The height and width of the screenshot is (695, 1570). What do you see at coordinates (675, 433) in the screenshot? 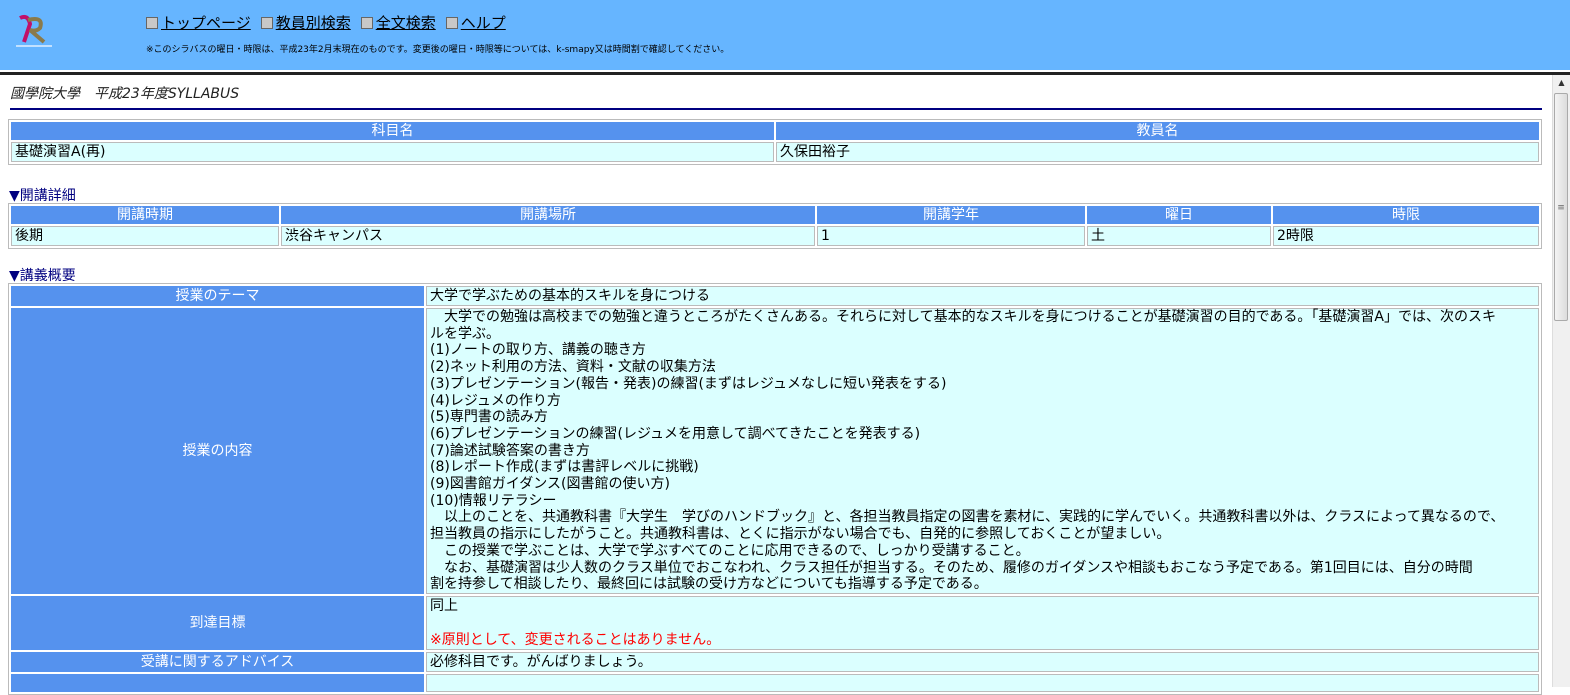
I see `content-line: (6)プレゼンテーションの練習(レジュメを用意して調べてきたことを発表する)` at bounding box center [675, 433].